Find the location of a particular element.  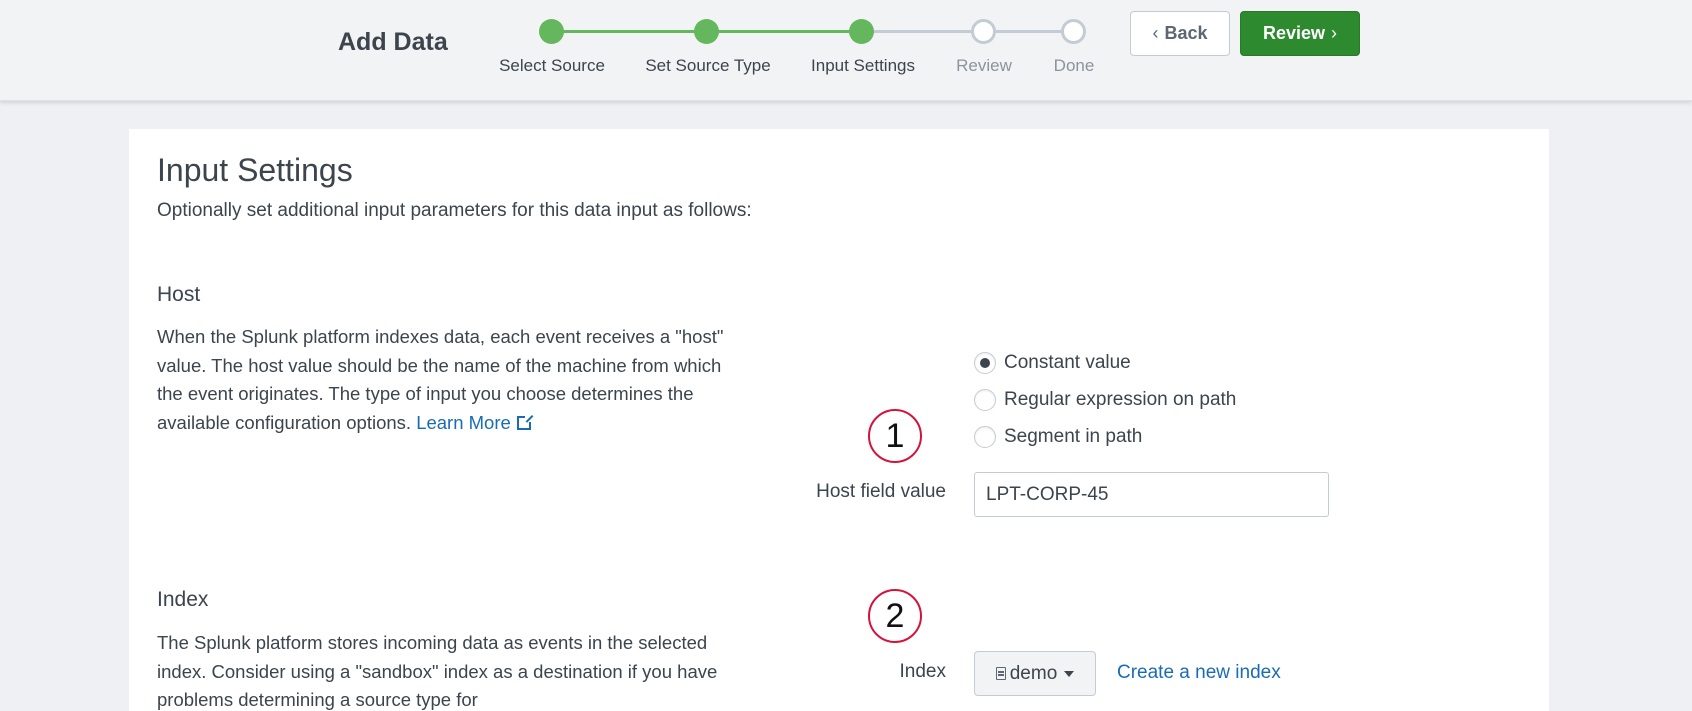

step-dot-set-source-type is located at coordinates (706, 31).